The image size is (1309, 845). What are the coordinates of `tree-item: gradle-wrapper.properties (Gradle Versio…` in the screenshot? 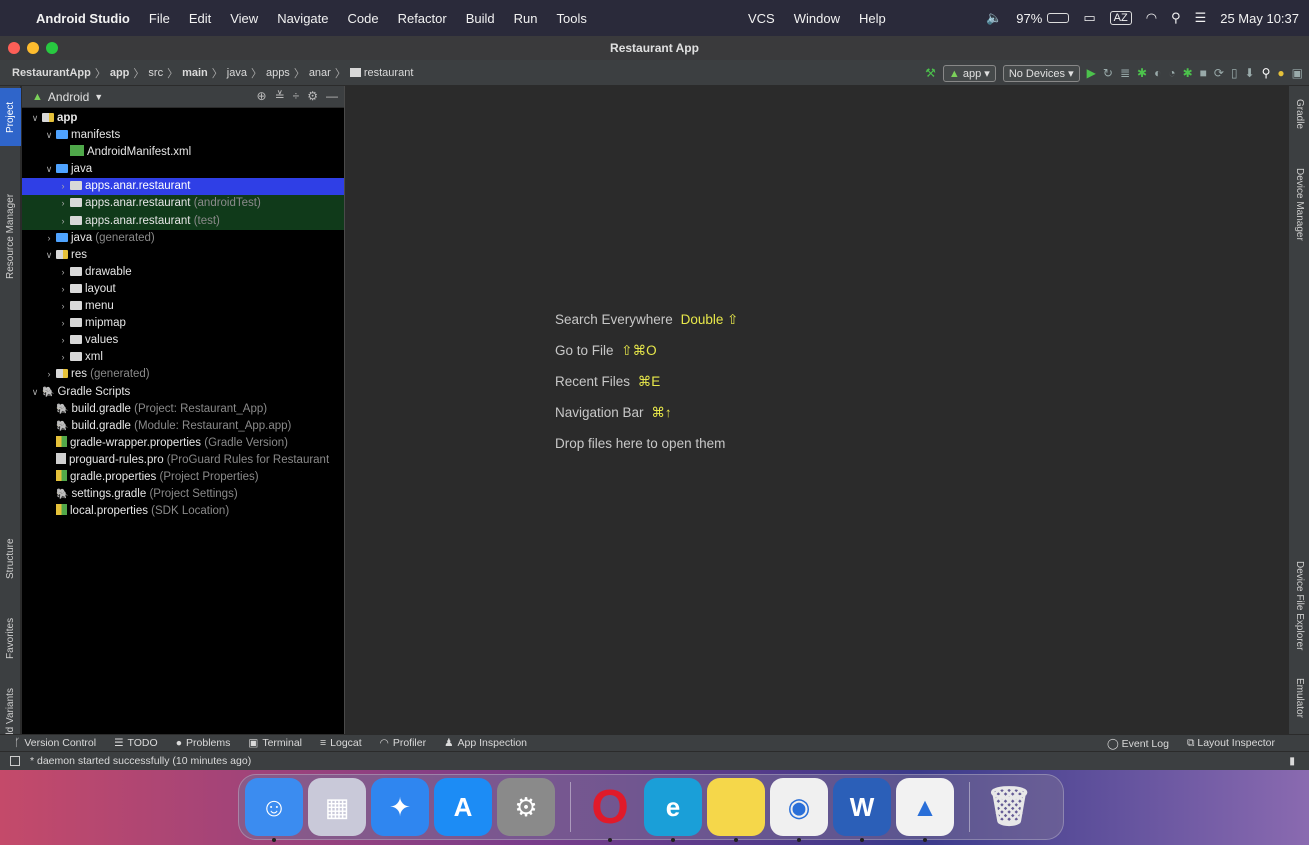 It's located at (183, 443).